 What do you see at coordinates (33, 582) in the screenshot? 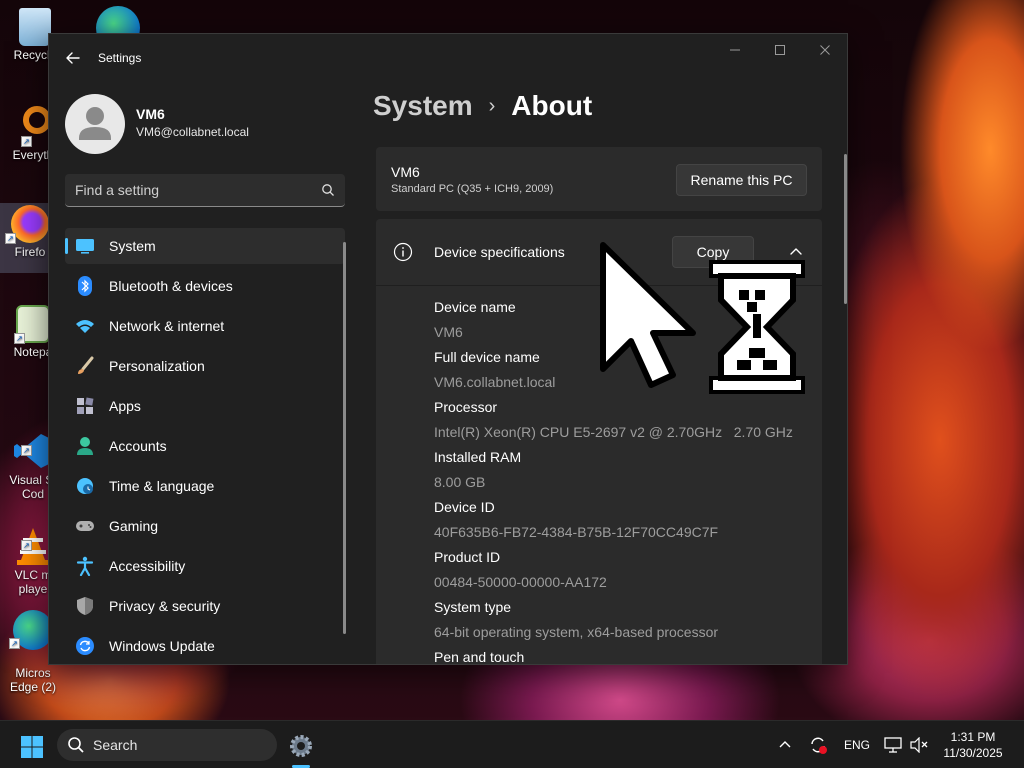
I see `desktop-icon-label: VLC m playe` at bounding box center [33, 582].